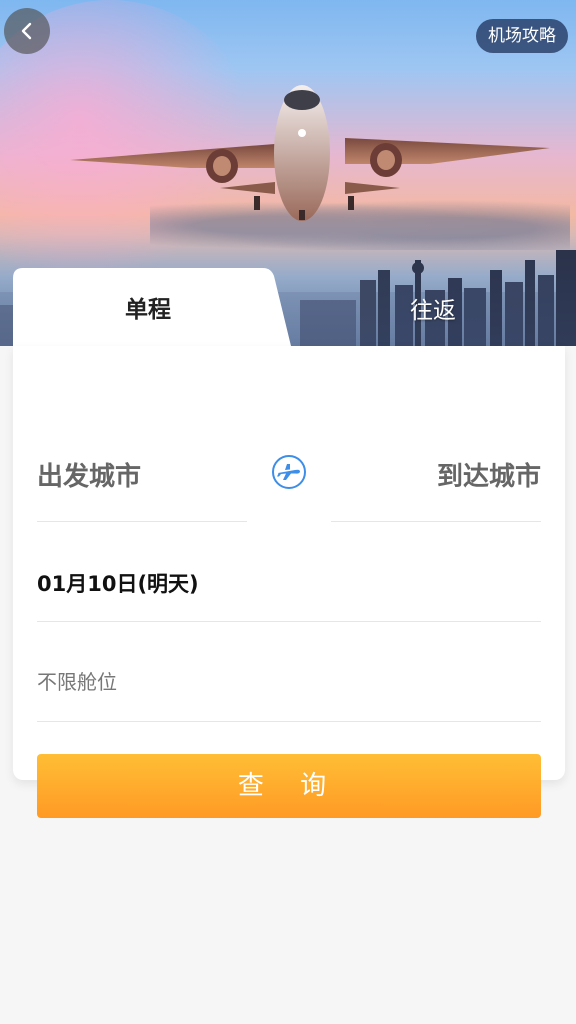 This screenshot has width=576, height=1024. I want to click on tab-one-way-label: 单程, so click(148, 310).